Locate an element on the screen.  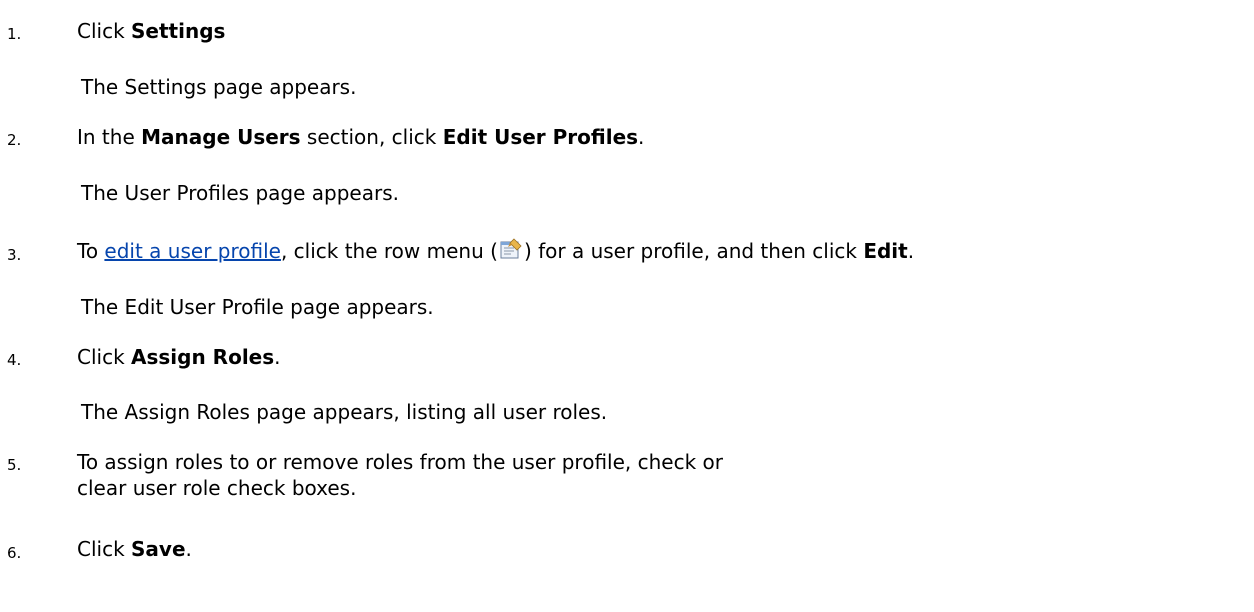
step-number: 4. is located at coordinates (14, 360).